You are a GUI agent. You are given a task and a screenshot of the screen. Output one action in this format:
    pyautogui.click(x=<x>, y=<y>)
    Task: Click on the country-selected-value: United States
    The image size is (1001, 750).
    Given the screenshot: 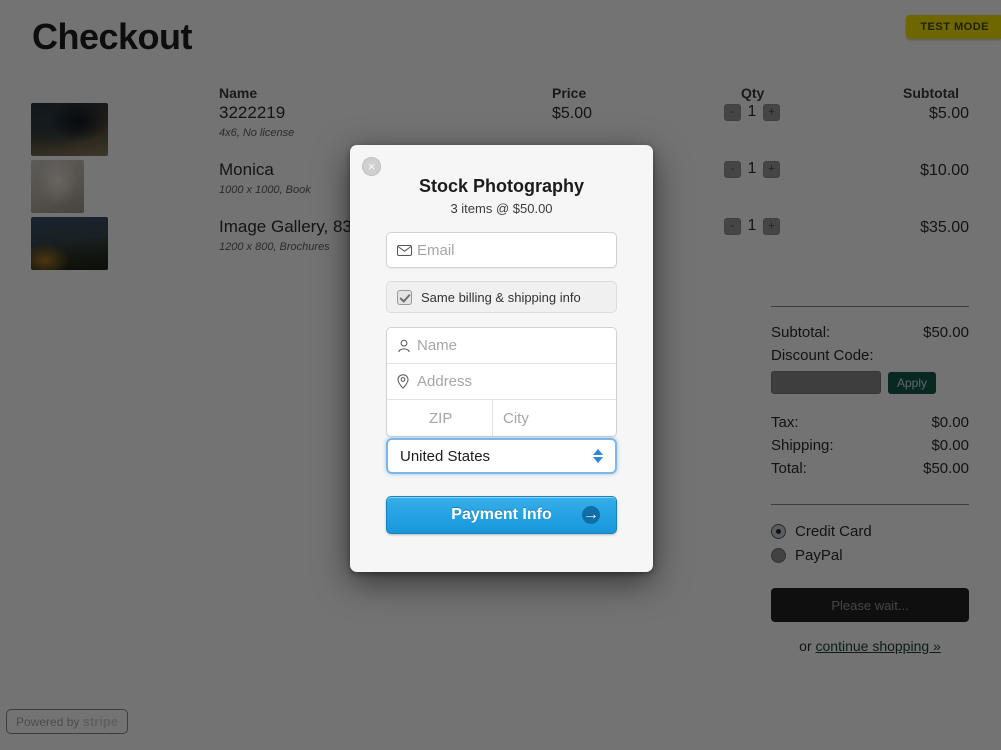 What is the action you would take?
    pyautogui.click(x=445, y=456)
    